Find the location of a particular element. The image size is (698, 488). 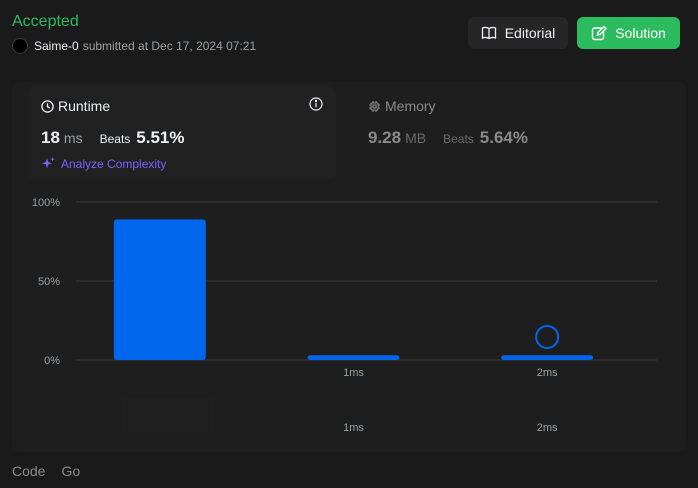

your-submission-marker is located at coordinates (547, 337).